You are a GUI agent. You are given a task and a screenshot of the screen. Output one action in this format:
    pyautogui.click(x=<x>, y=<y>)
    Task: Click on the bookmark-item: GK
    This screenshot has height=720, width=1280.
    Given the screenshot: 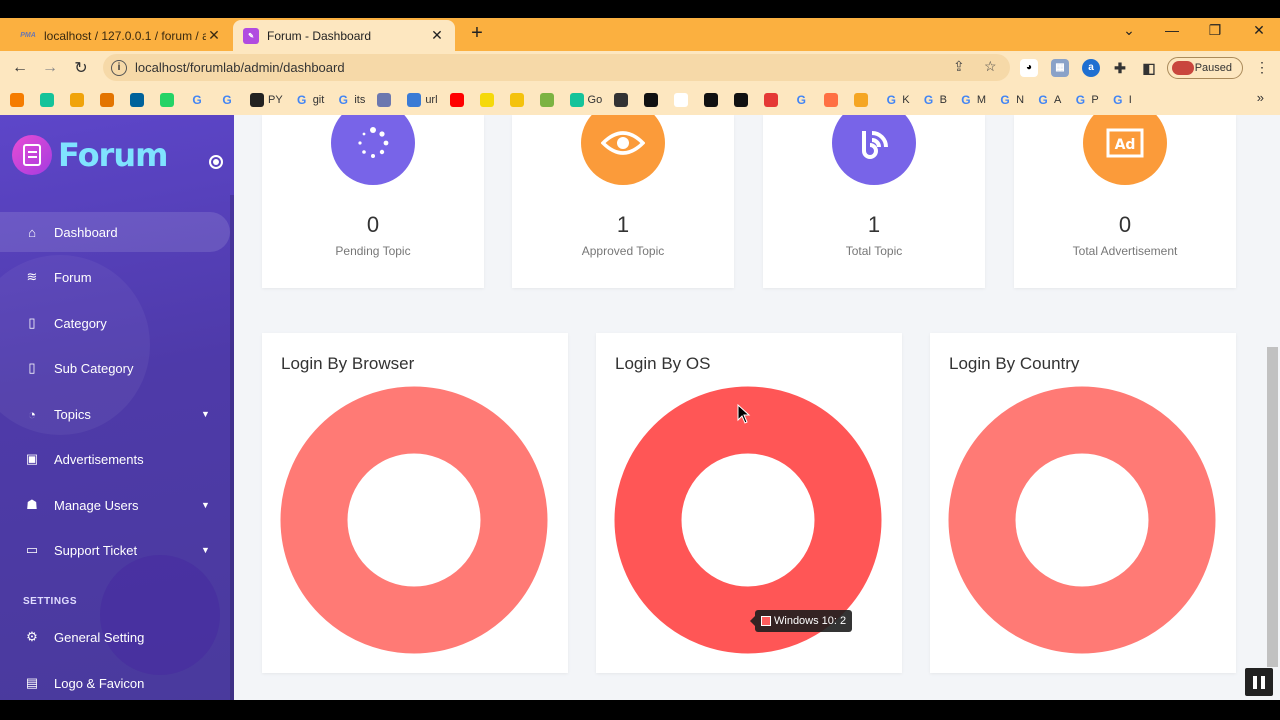 What is the action you would take?
    pyautogui.click(x=897, y=99)
    